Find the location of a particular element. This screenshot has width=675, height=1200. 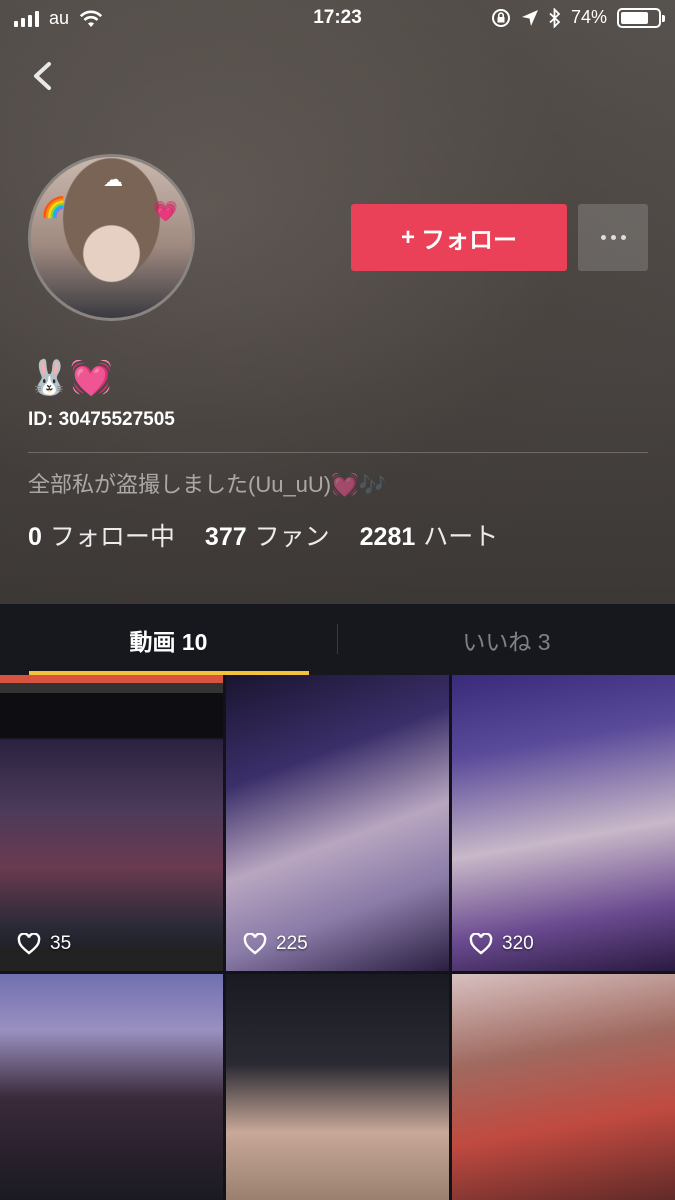

profile-user-id: ID: 30475527505 is located at coordinates (101, 419).